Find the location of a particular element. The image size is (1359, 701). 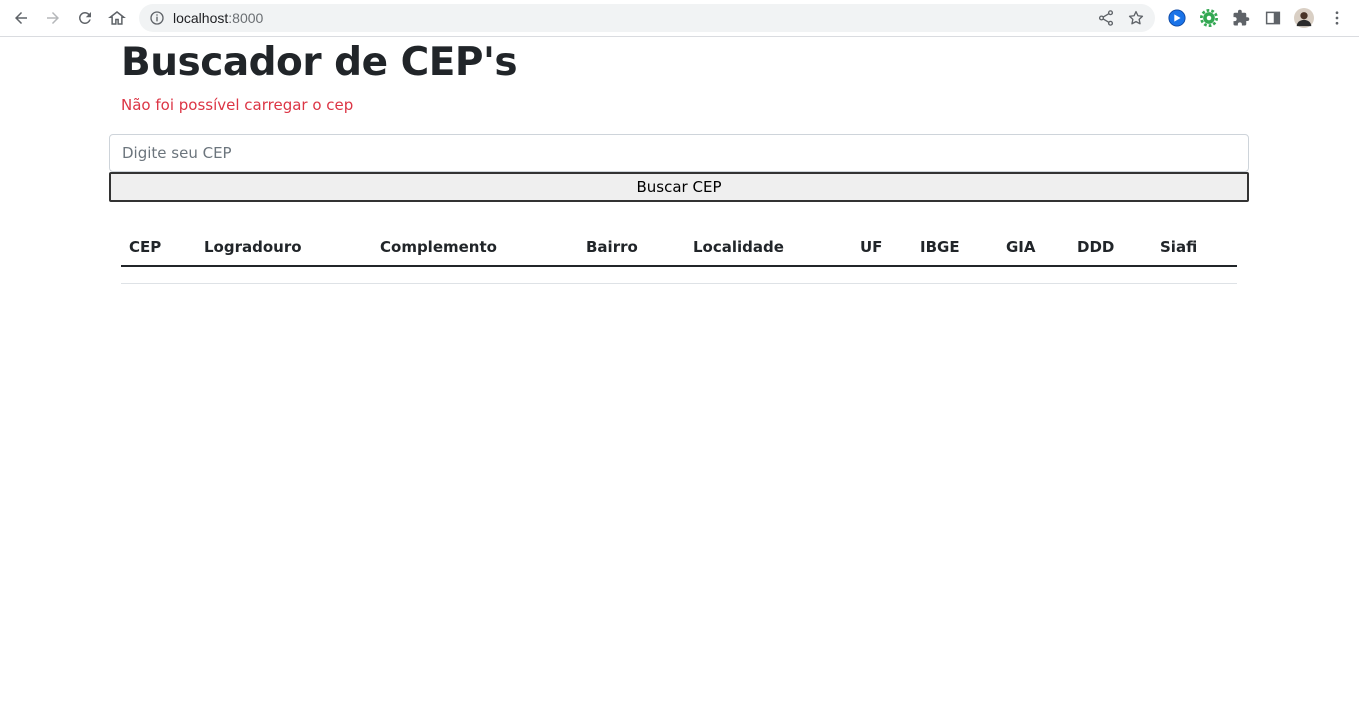

extensions-puzzle-icon is located at coordinates (1241, 18).